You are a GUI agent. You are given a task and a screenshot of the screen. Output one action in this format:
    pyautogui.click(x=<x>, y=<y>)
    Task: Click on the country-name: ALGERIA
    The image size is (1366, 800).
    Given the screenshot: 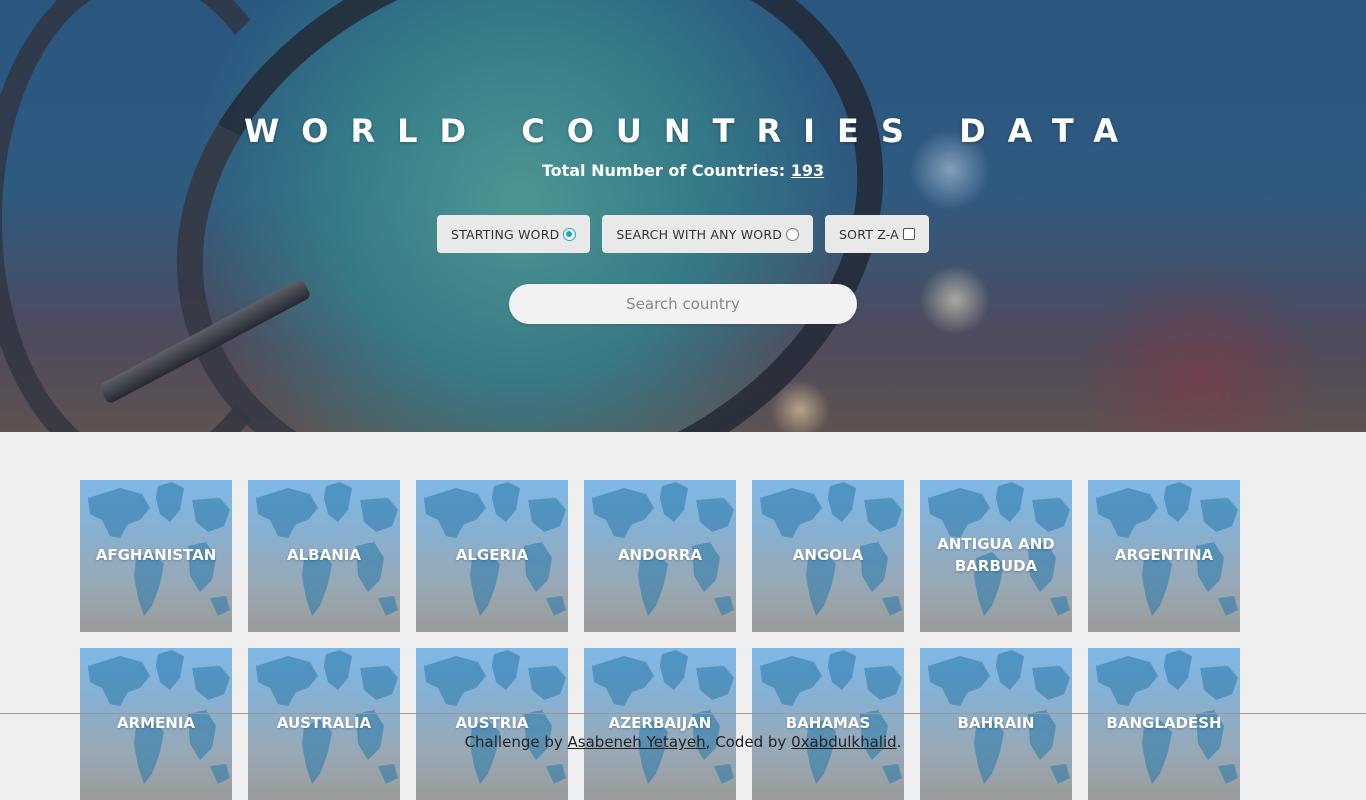 What is the action you would take?
    pyautogui.click(x=492, y=555)
    